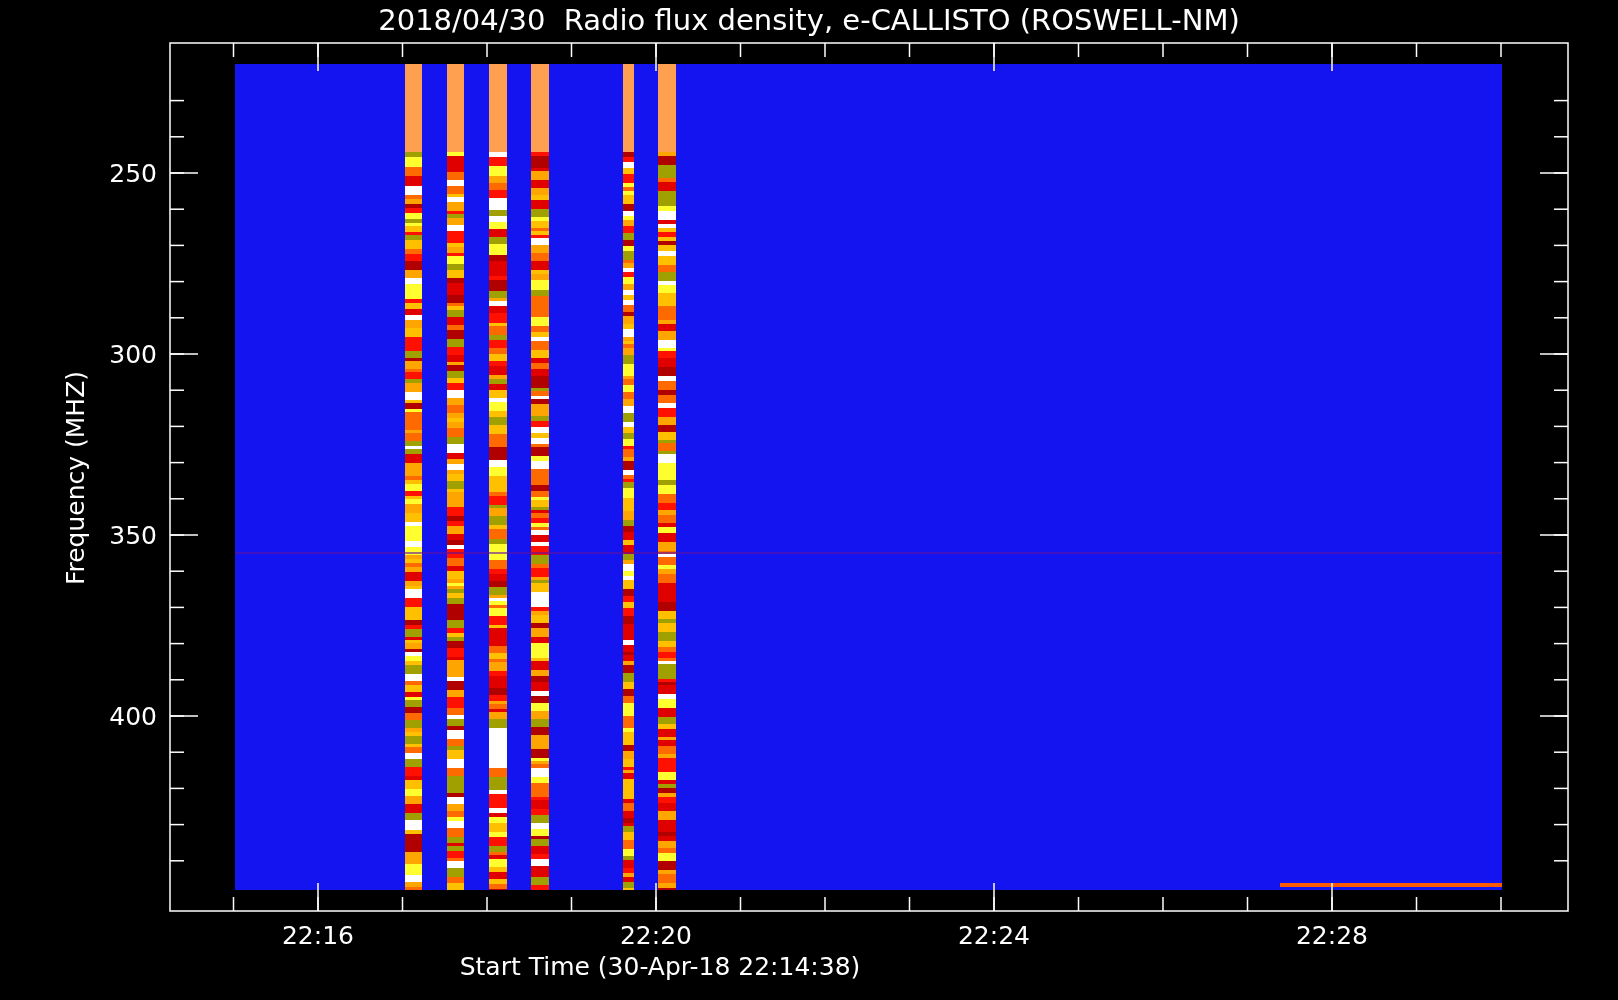 This screenshot has width=1618, height=1000. Describe the element at coordinates (994, 935) in the screenshot. I see `x-tick-label: 22:24` at that location.